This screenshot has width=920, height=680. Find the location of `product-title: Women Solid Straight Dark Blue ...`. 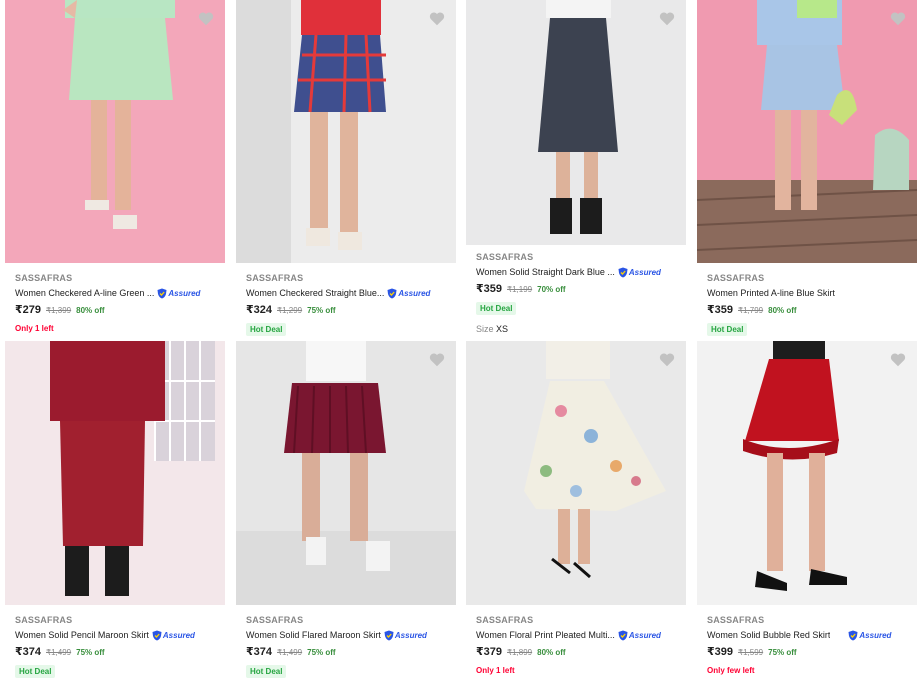

product-title: Women Solid Straight Dark Blue ... is located at coordinates (545, 272).